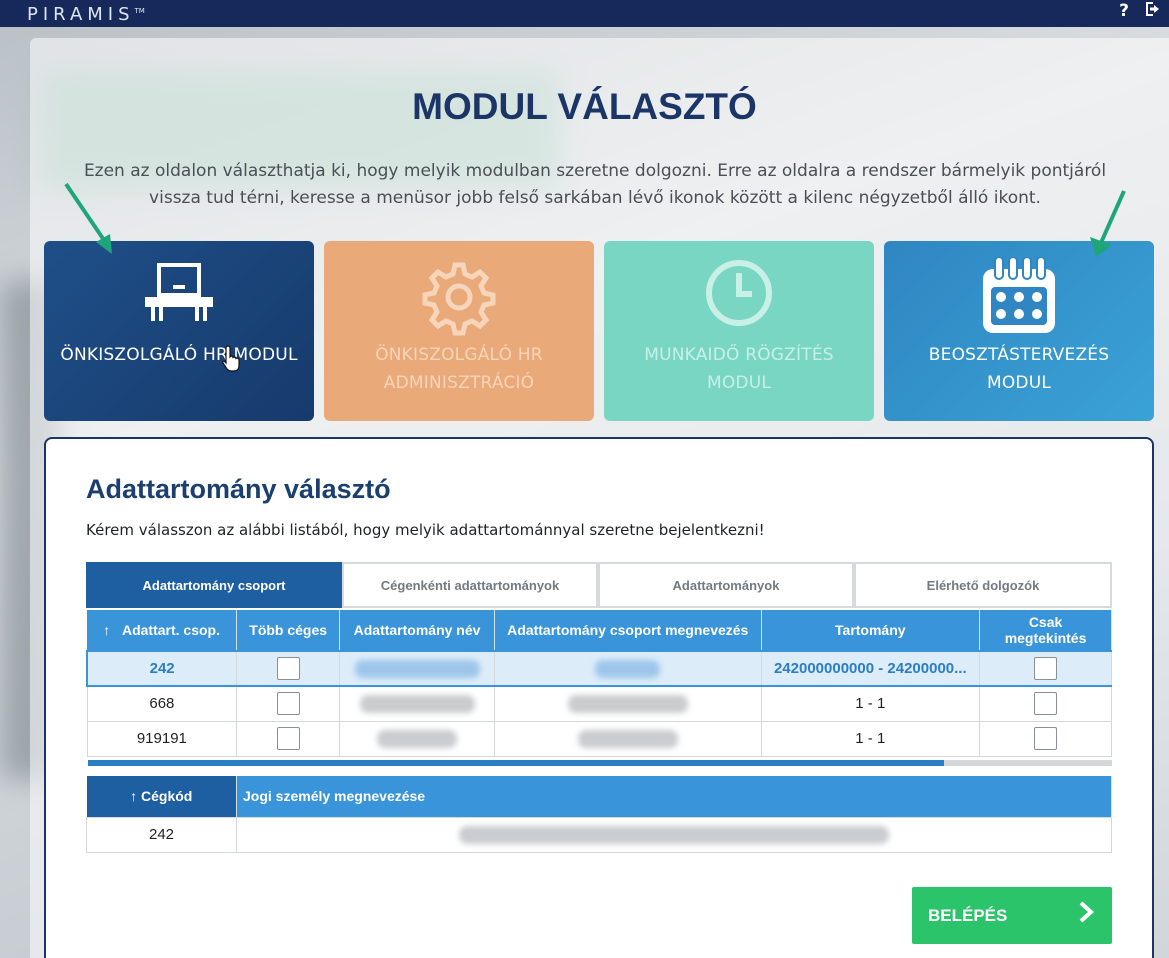 The width and height of the screenshot is (1169, 958). Describe the element at coordinates (628, 630) in the screenshot. I see `column-header-group-name: Adattartomány csoport megnevezés` at that location.